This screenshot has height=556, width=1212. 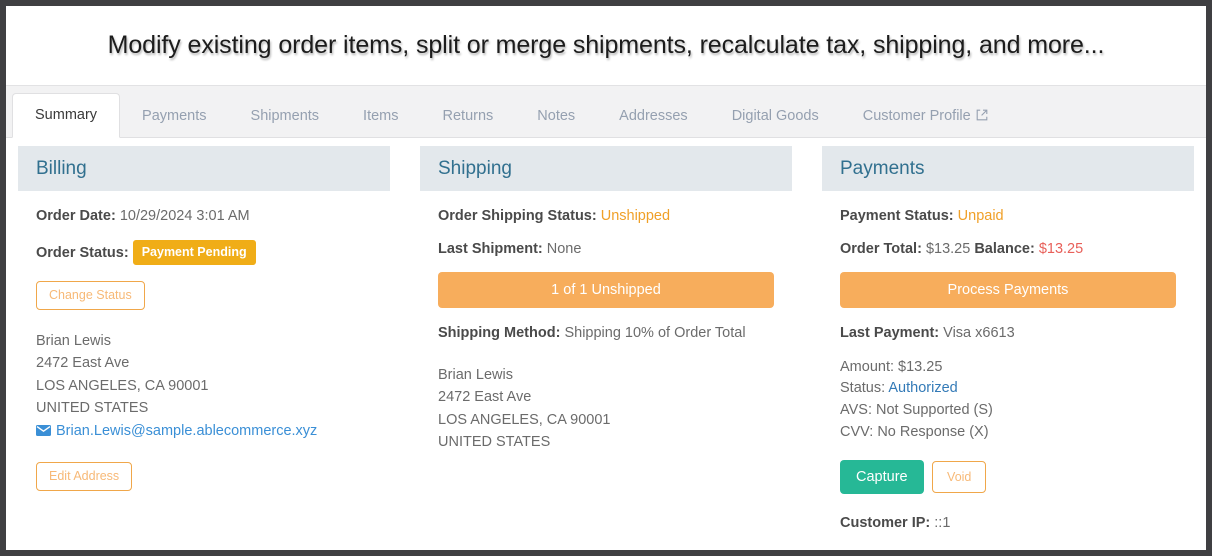 I want to click on payment-status-row: Payment Status: Unpaid, so click(x=1008, y=217).